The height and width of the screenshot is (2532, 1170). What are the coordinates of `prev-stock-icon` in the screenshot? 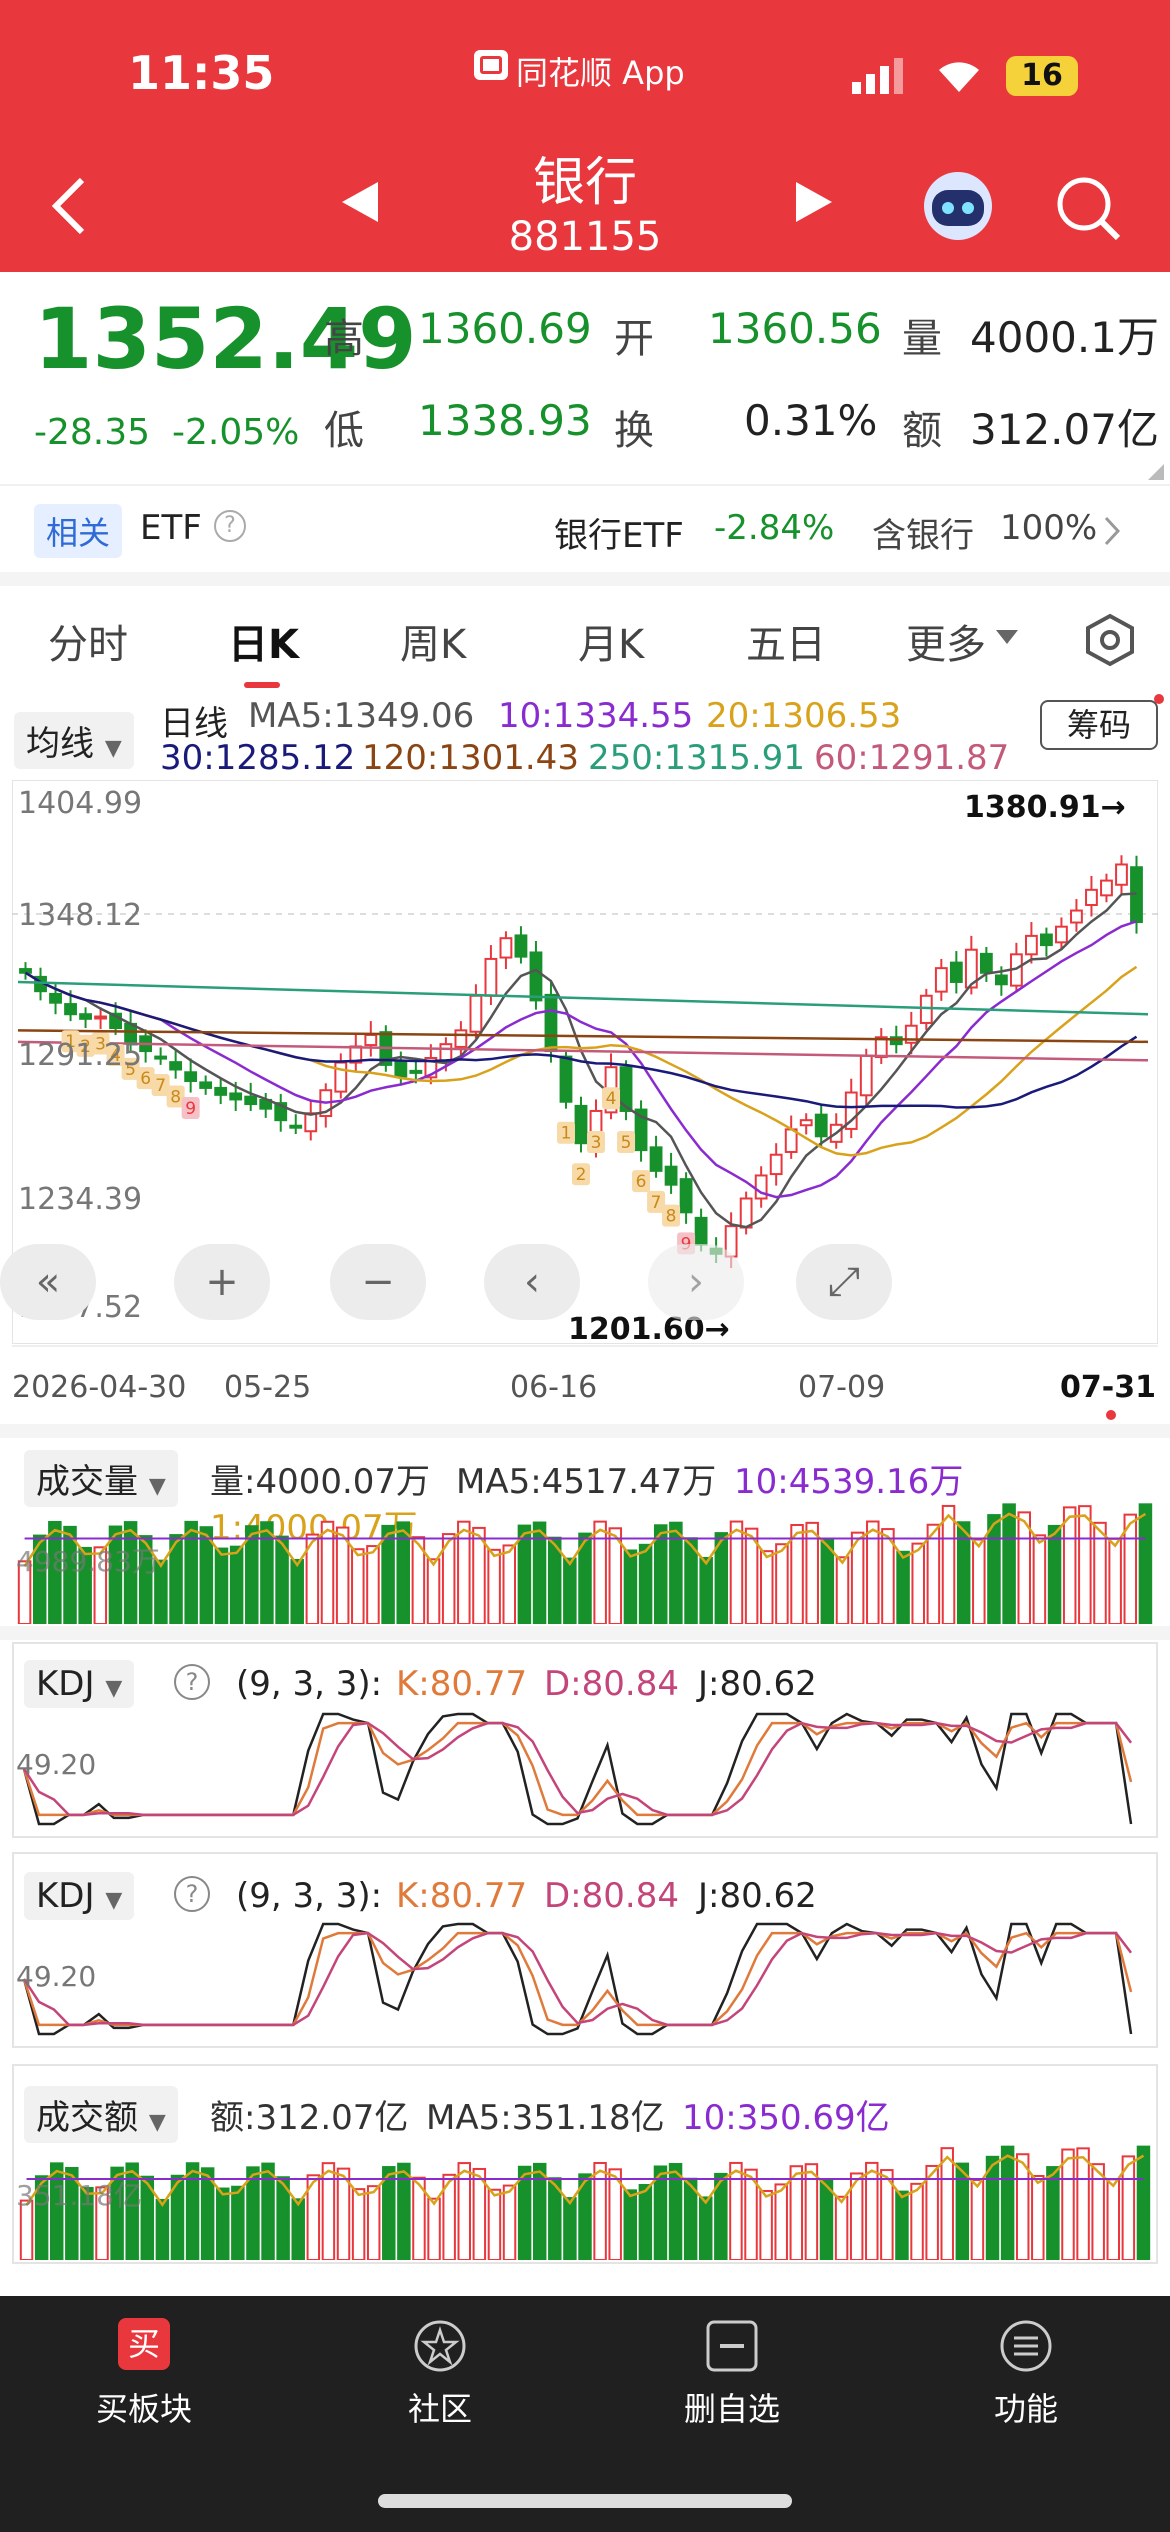 It's located at (360, 202).